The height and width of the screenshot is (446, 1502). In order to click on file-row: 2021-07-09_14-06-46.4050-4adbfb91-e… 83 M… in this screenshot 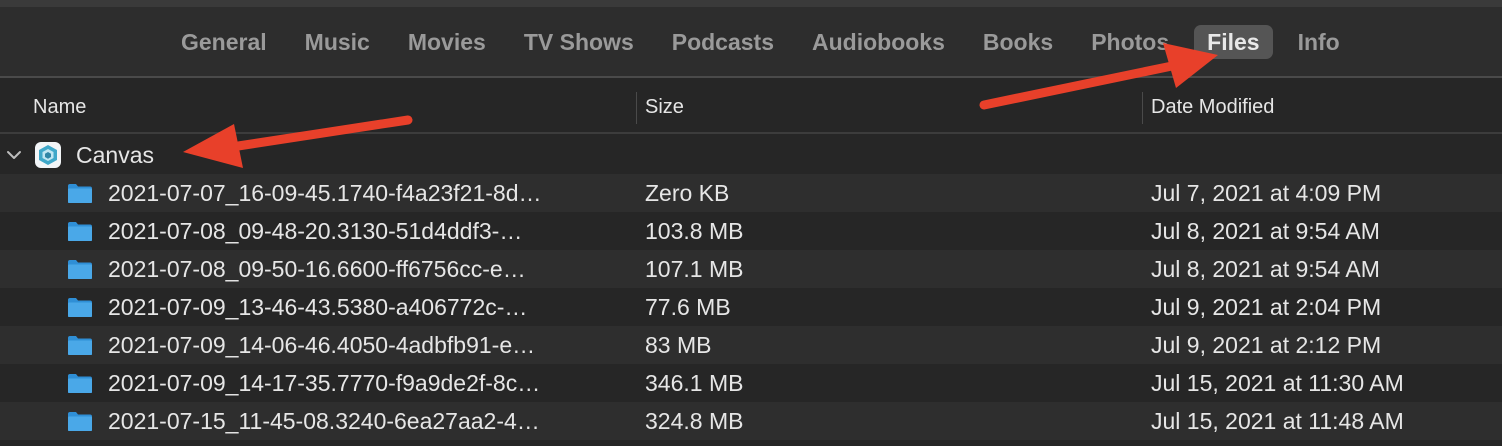, I will do `click(751, 345)`.